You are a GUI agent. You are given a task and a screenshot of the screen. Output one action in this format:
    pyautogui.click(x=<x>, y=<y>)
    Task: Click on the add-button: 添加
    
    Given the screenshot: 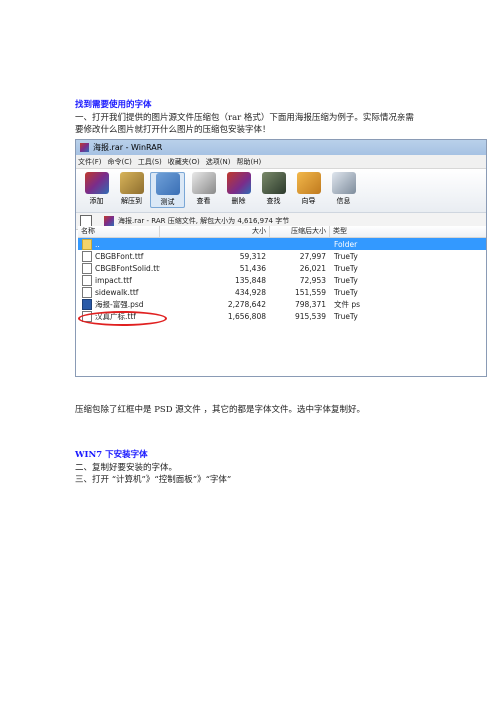 What is the action you would take?
    pyautogui.click(x=96, y=189)
    